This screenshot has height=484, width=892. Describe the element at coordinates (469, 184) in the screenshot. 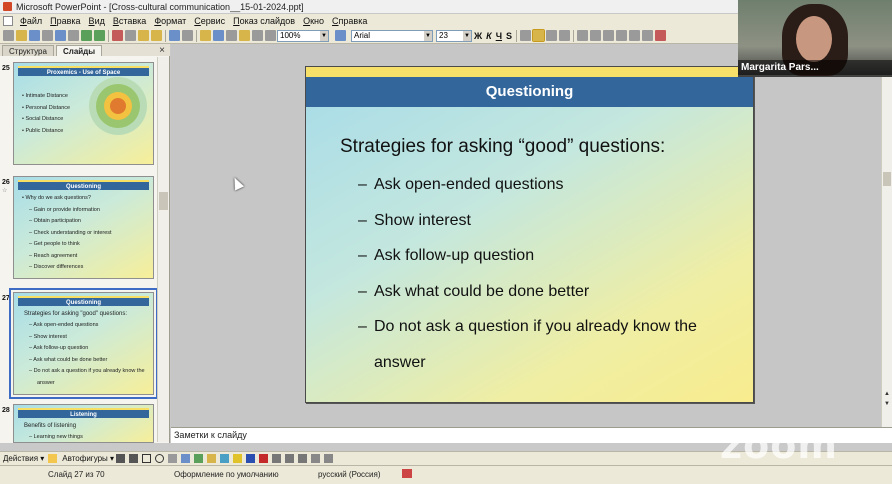

I see `bullet-text: Ask open-ended questions` at that location.